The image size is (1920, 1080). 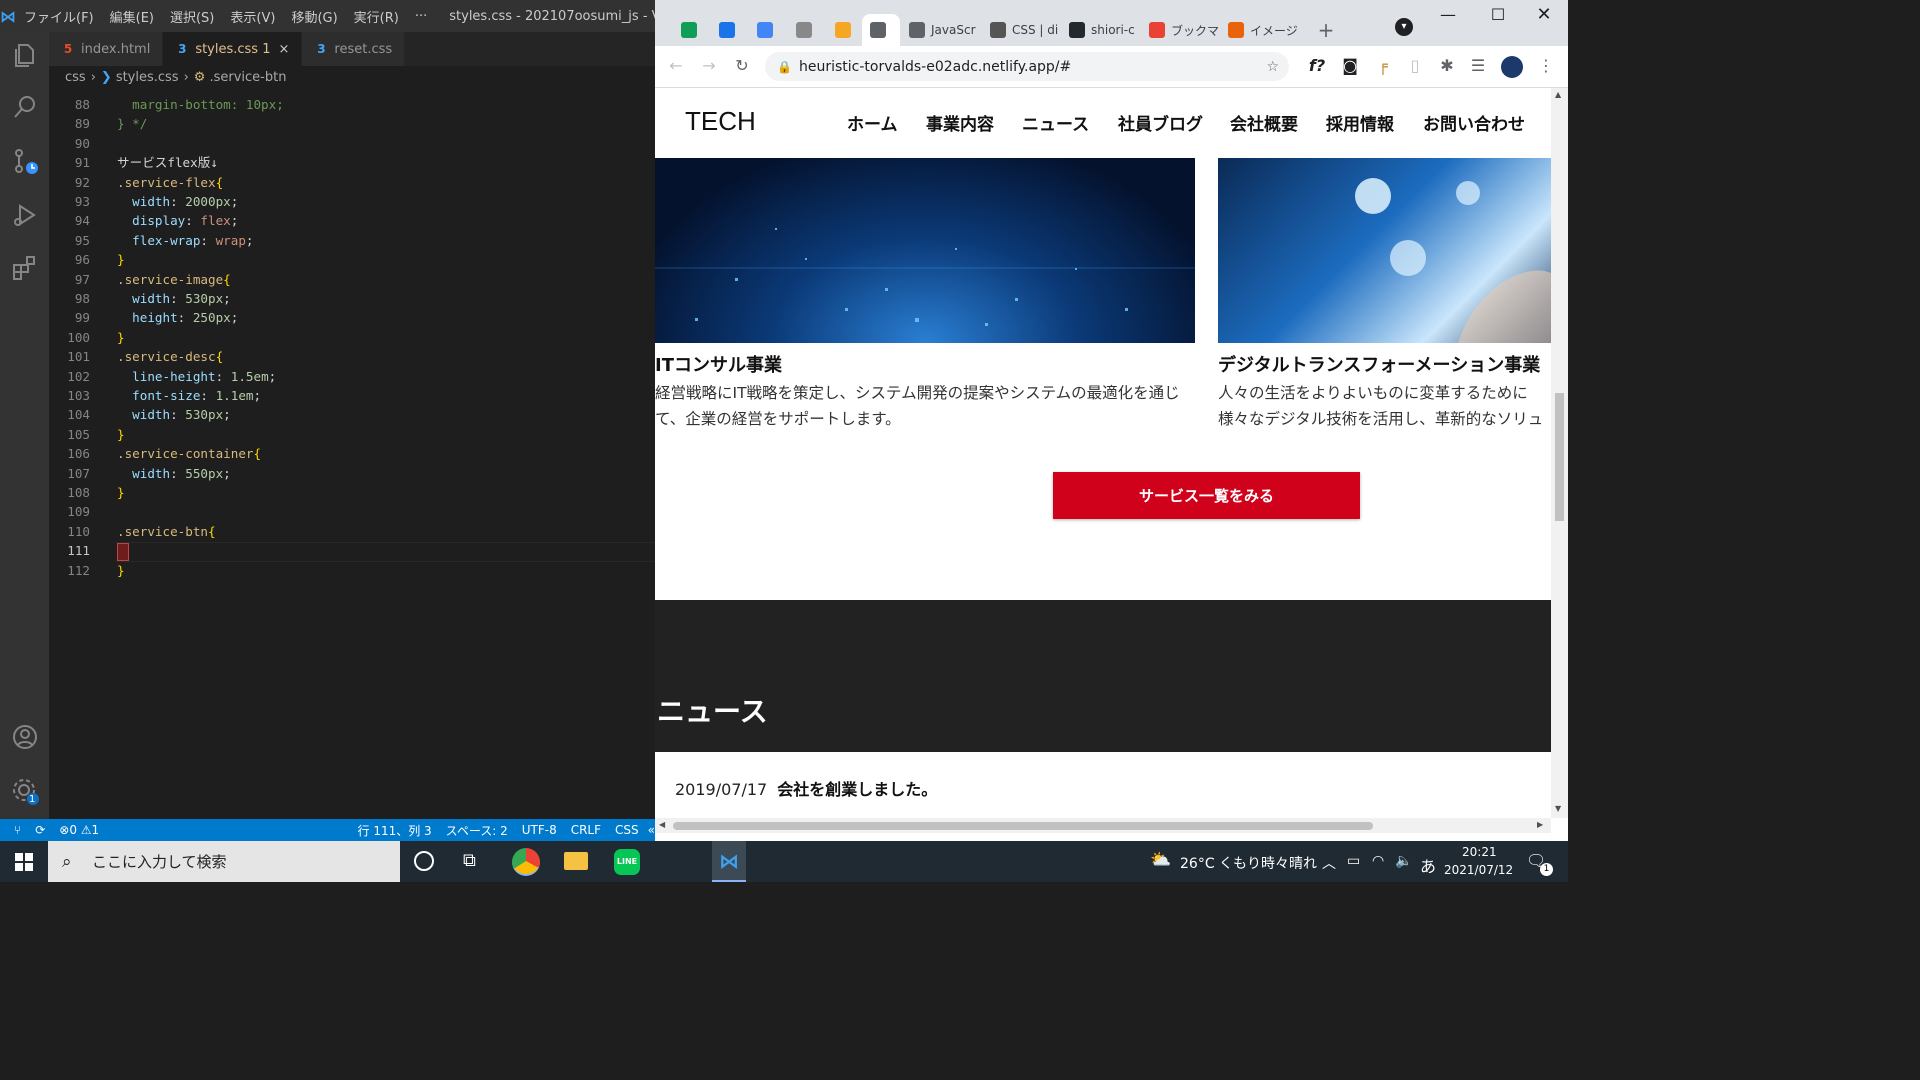 What do you see at coordinates (421, 16) in the screenshot?
I see `menu-more: ···` at bounding box center [421, 16].